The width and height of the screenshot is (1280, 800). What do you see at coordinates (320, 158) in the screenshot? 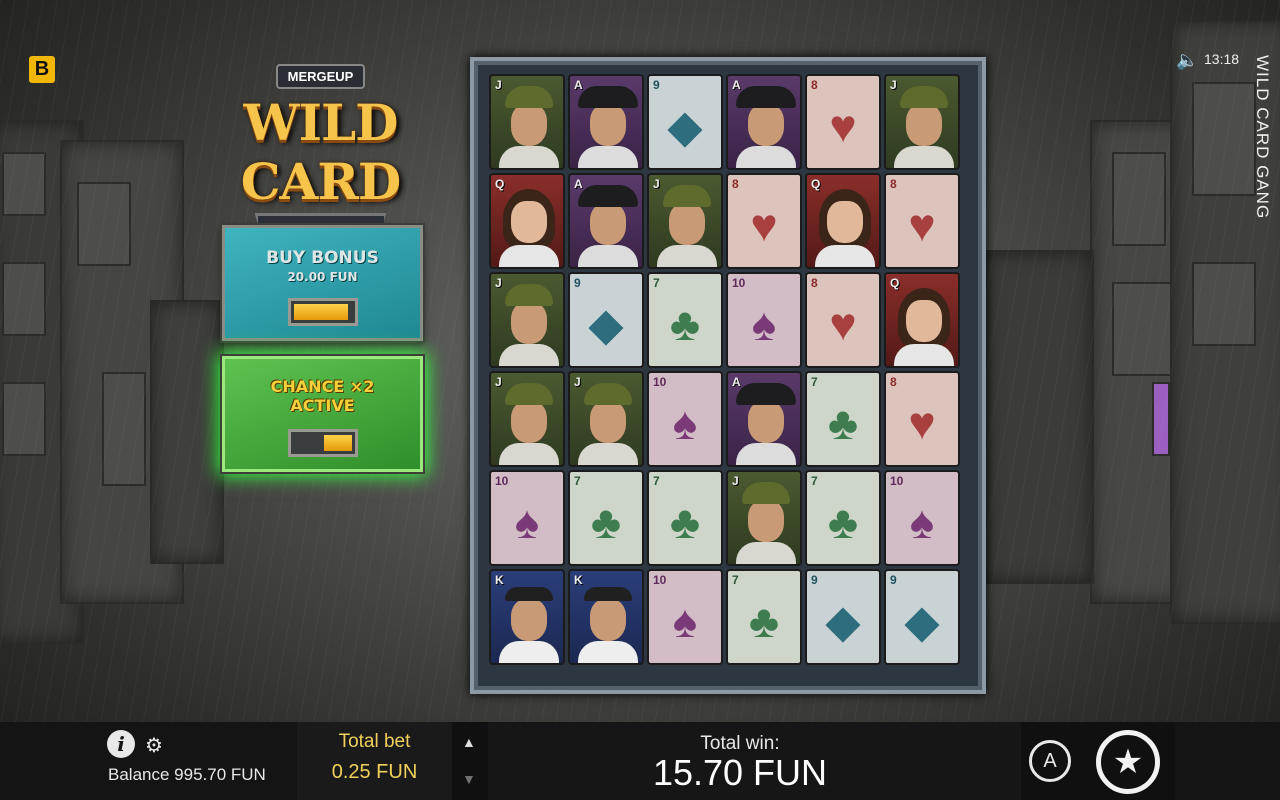
I see `game-logo: MERGEUP WILD CARD GANG` at bounding box center [320, 158].